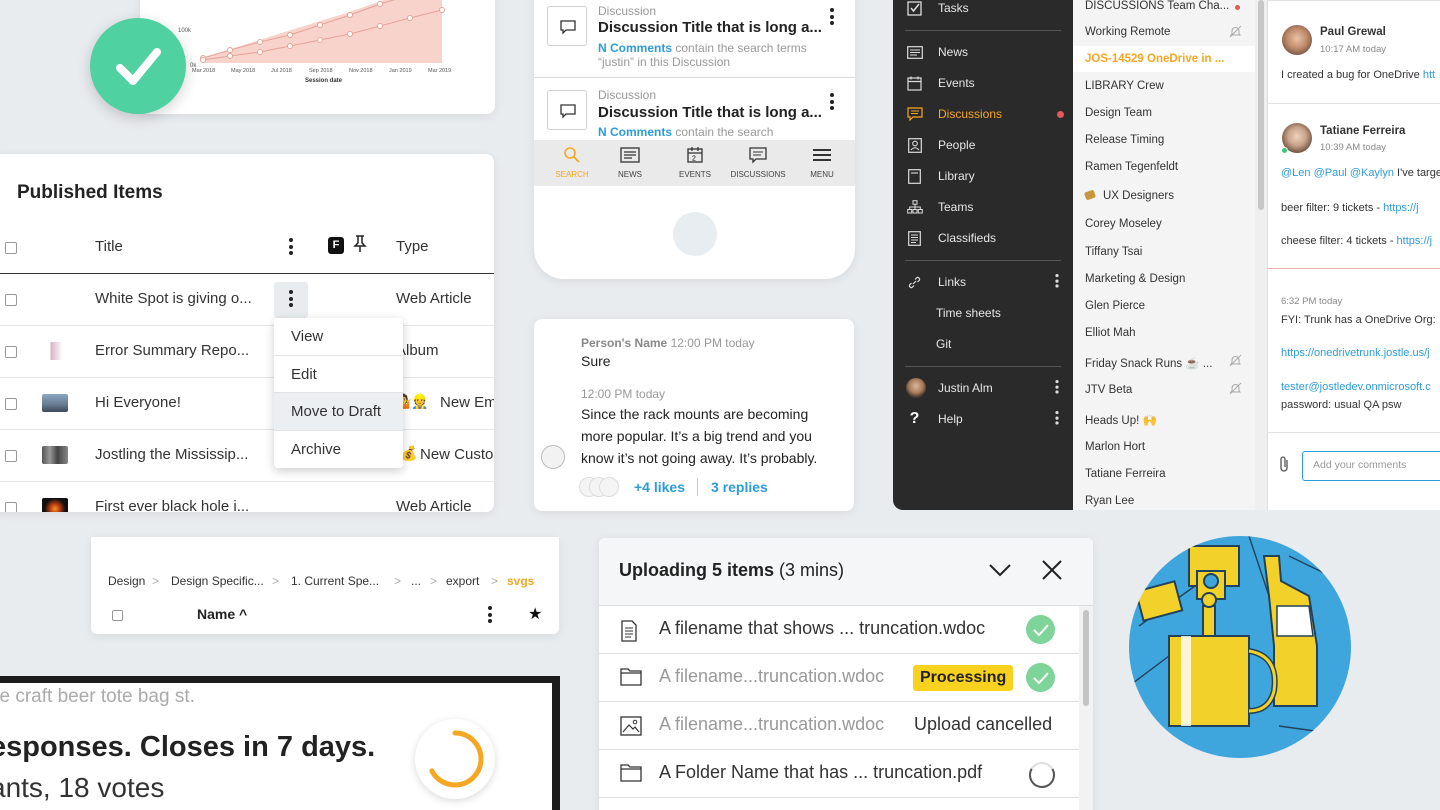 This screenshot has width=1440, height=810. Describe the element at coordinates (222, 614) in the screenshot. I see `column-name: Name ^` at that location.